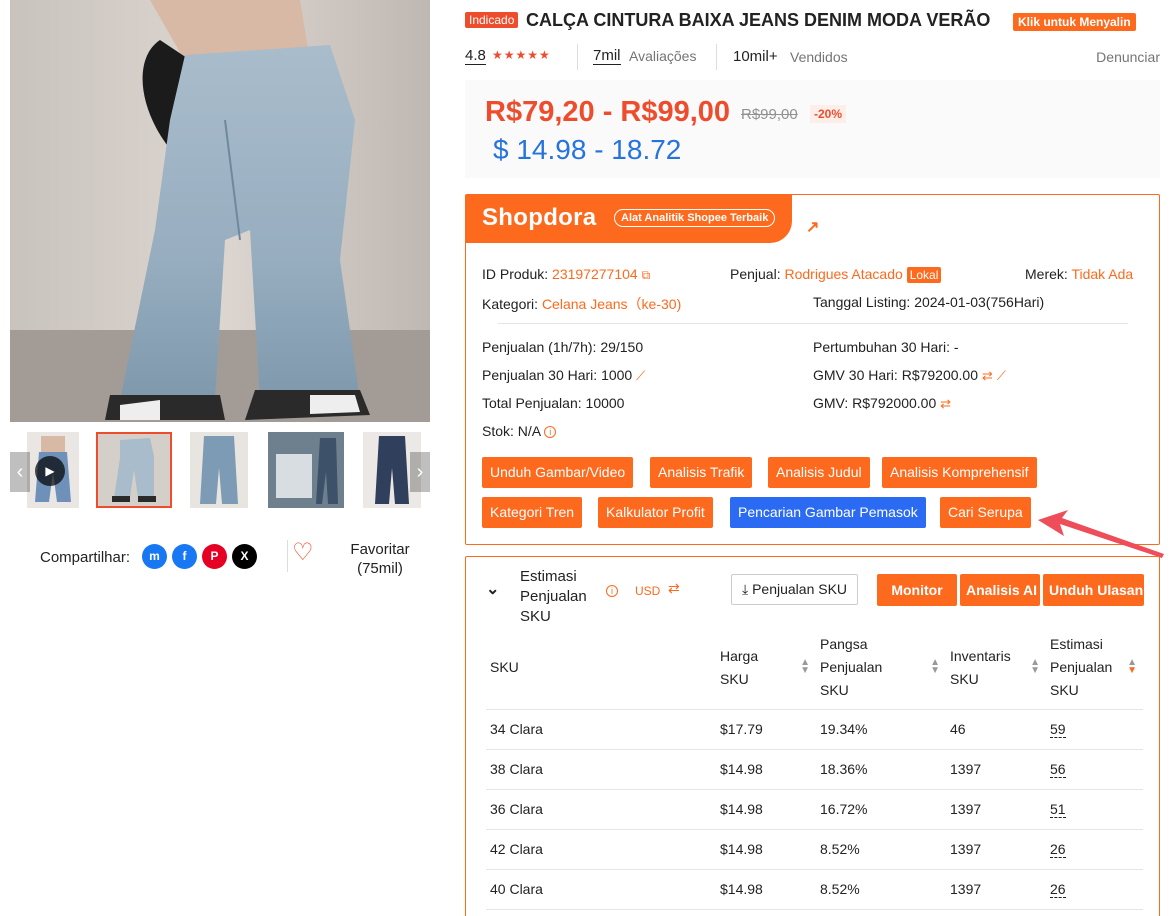 This screenshot has height=916, width=1176. I want to click on product-id-field: ID Produk: 23197277104 ⧉, so click(566, 274).